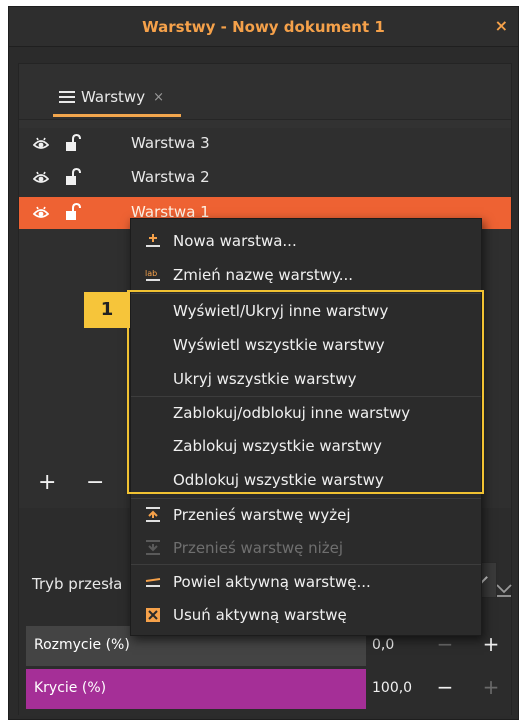  I want to click on opacity-value: 100,0, so click(392, 688).